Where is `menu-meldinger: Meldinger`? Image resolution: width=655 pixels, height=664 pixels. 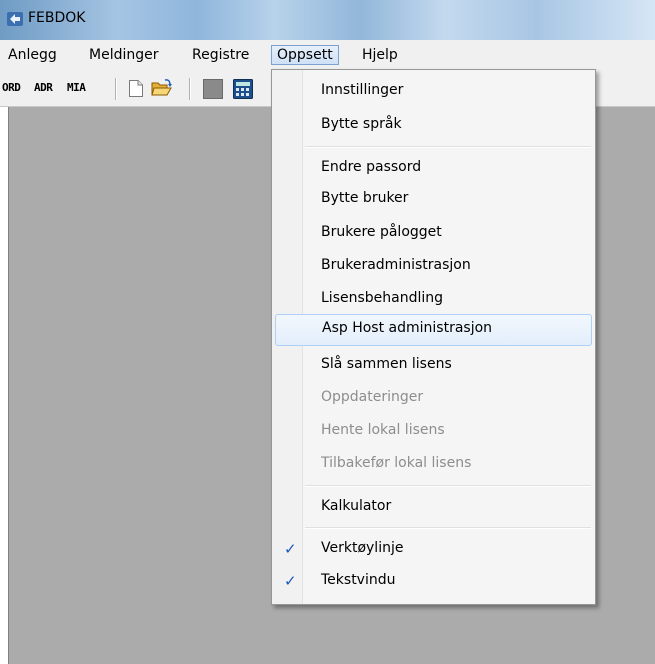 menu-meldinger: Meldinger is located at coordinates (124, 55).